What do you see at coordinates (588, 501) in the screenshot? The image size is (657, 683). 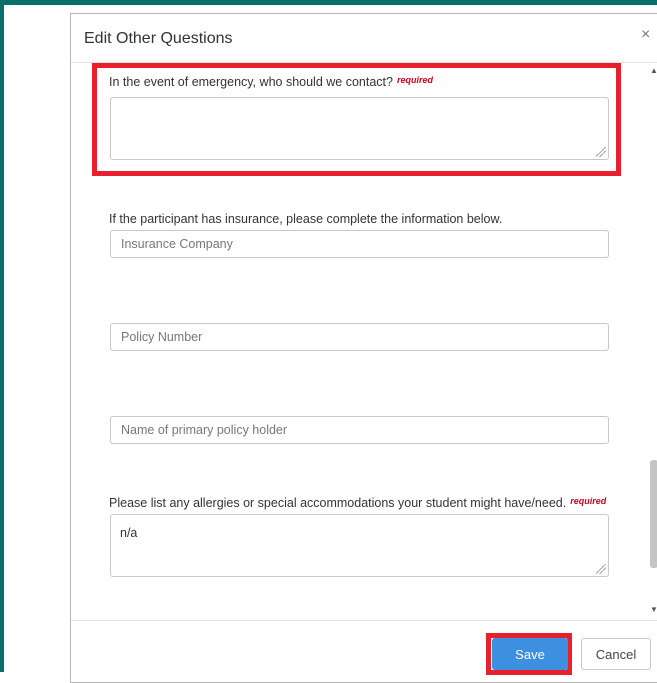 I see `required-badge: required` at bounding box center [588, 501].